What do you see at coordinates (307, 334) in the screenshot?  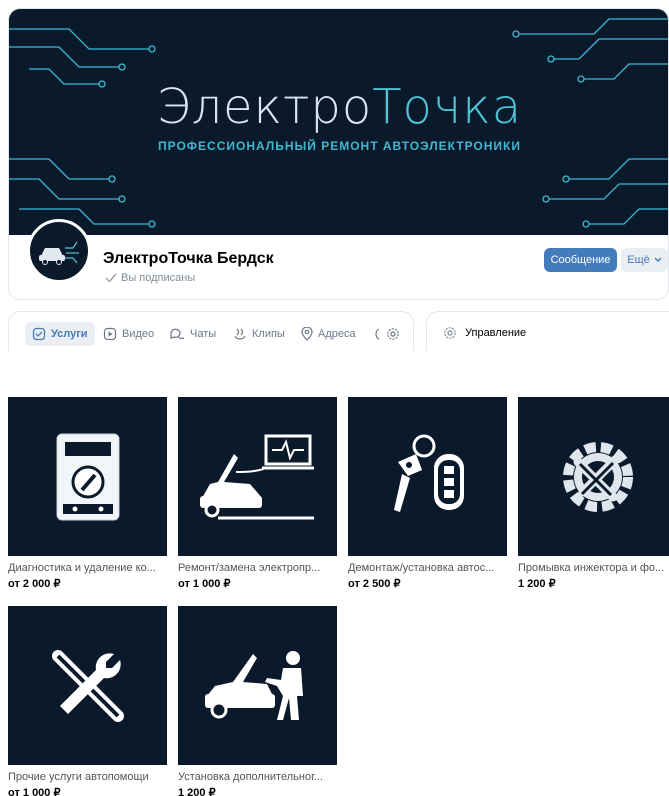 I see `location-icon` at bounding box center [307, 334].